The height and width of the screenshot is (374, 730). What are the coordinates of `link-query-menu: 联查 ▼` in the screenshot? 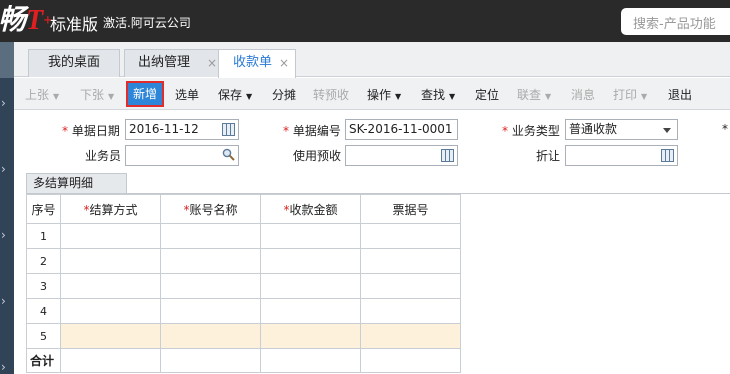 It's located at (534, 94).